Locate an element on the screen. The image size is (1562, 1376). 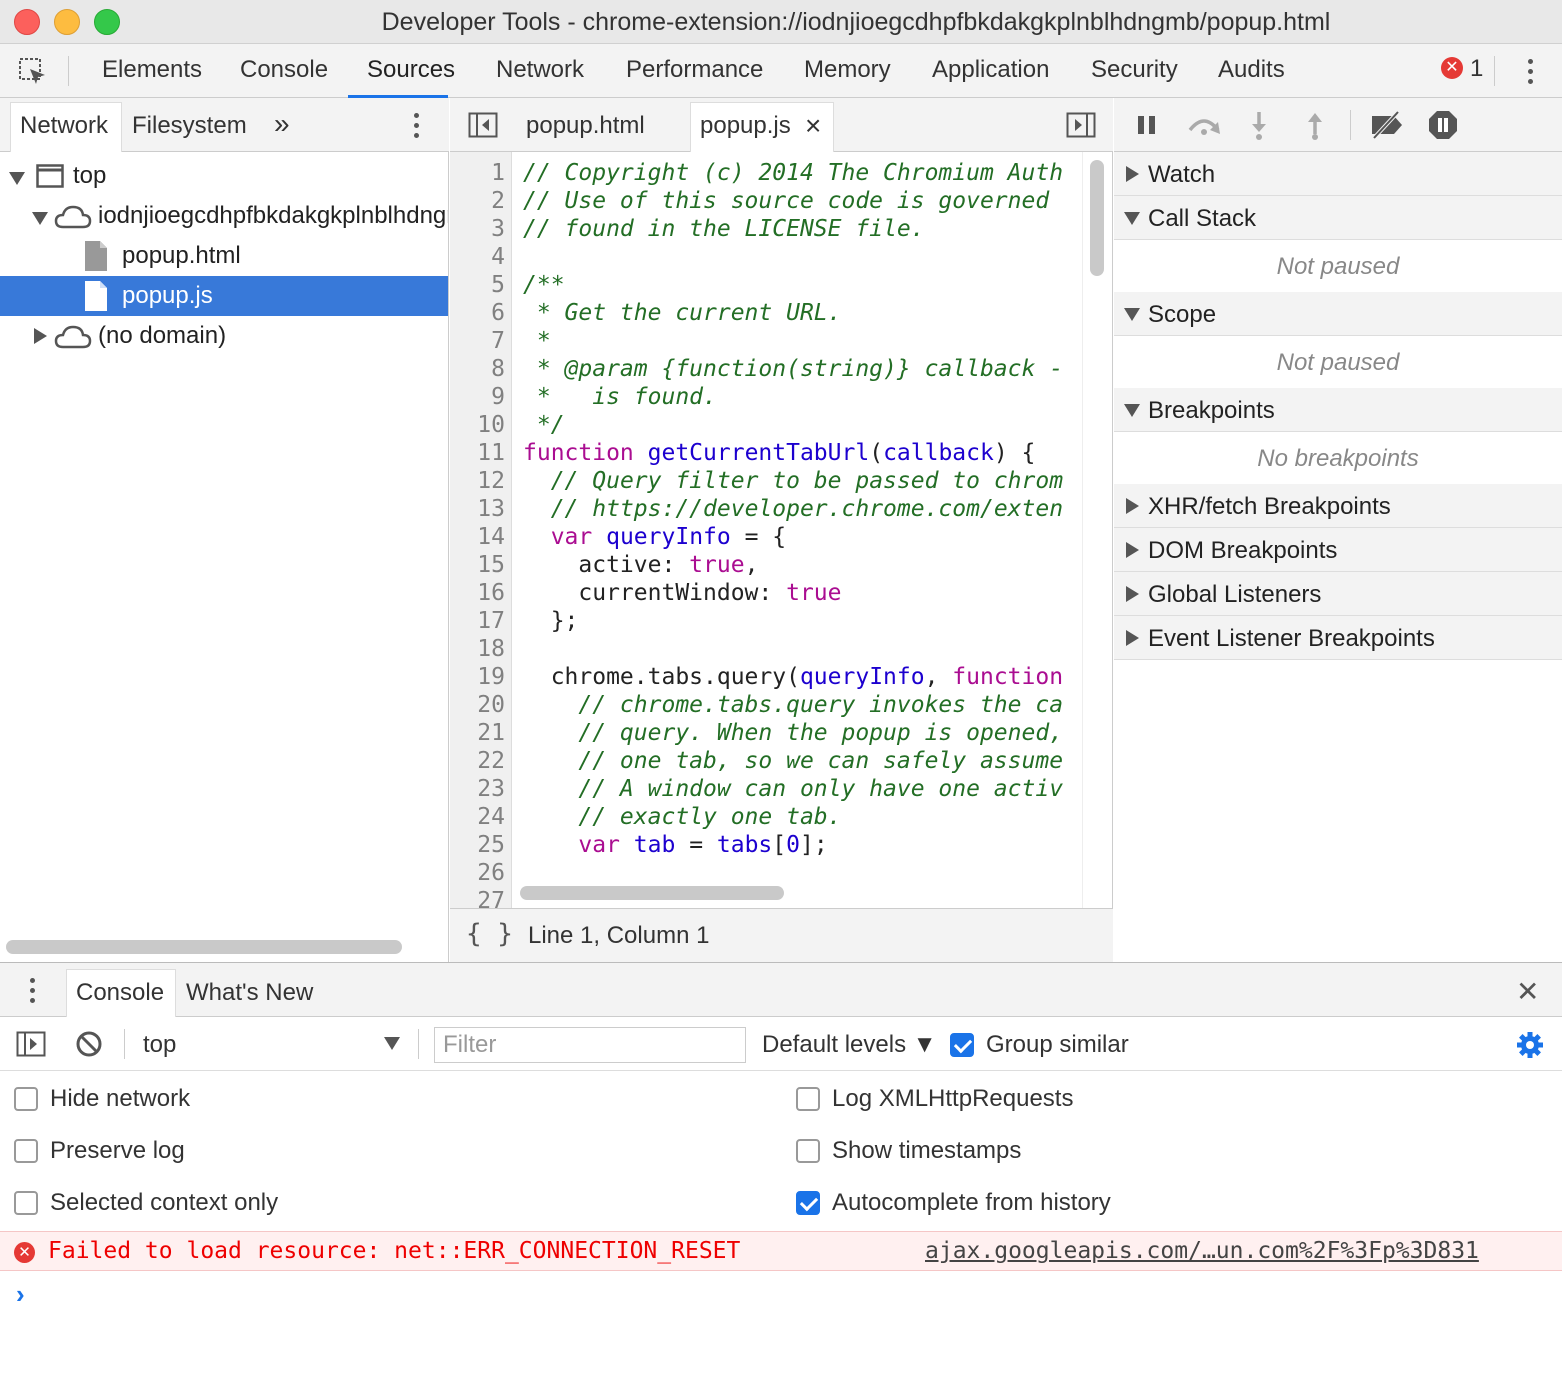
window-close-button is located at coordinates (27, 22).